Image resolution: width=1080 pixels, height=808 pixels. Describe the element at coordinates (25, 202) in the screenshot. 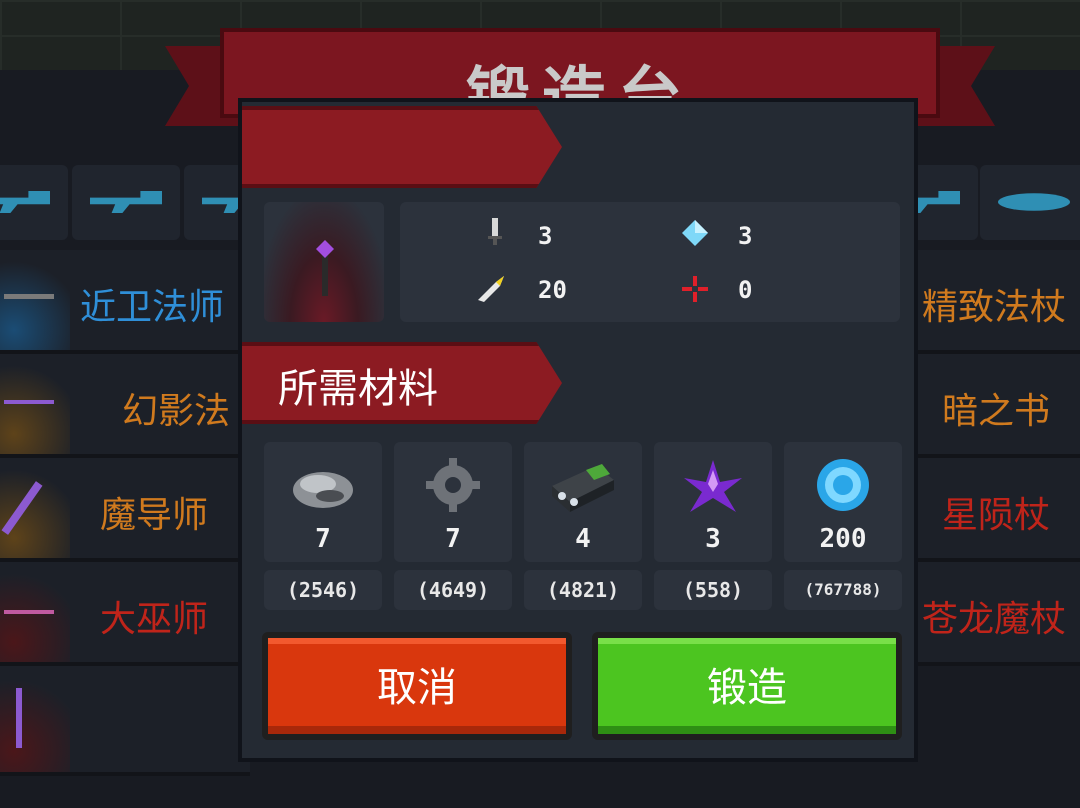

I see `gun-icon` at that location.